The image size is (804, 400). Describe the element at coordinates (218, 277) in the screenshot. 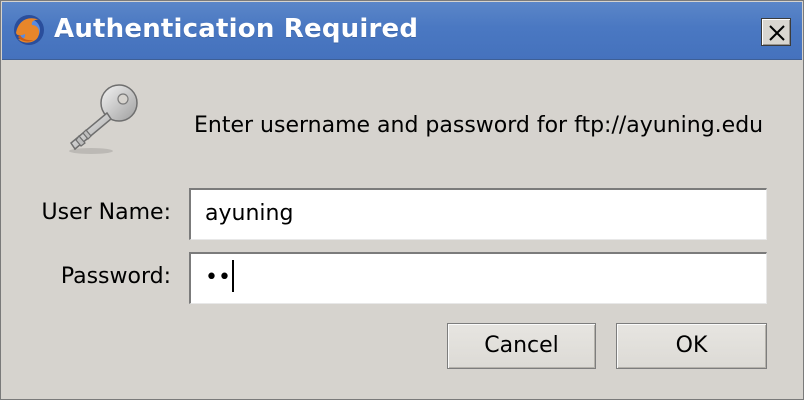

I see `password-masked-value: ••` at that location.